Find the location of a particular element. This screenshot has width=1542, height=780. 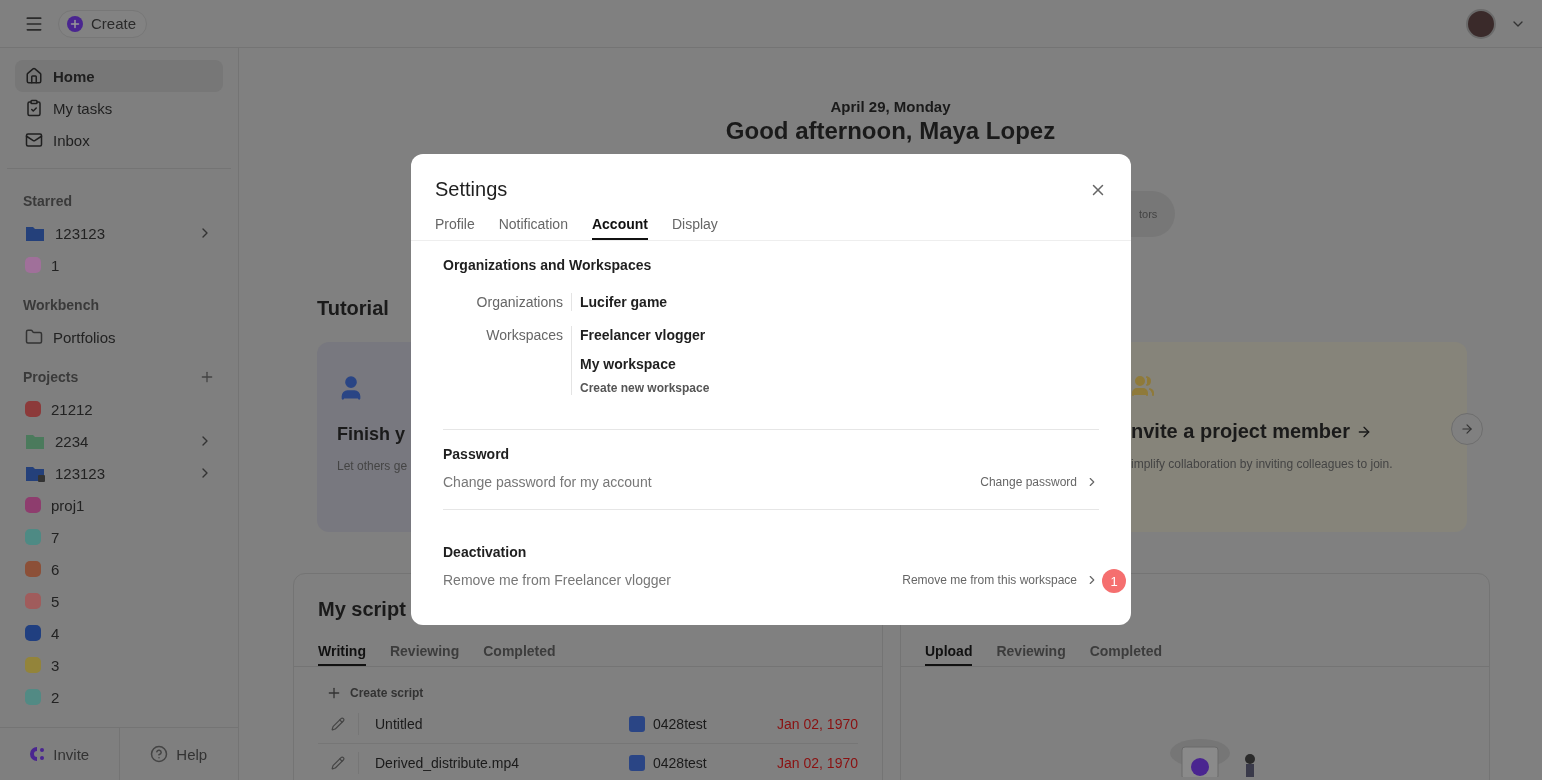

sidebar-item: 3 is located at coordinates (119, 665).